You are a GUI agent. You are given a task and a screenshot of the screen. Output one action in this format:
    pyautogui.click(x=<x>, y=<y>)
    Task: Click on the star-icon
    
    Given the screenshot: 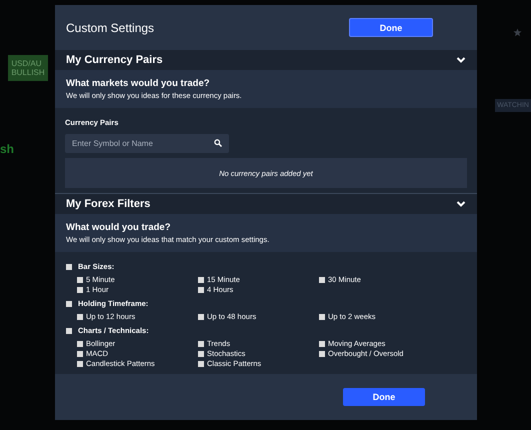 What is the action you would take?
    pyautogui.click(x=517, y=32)
    